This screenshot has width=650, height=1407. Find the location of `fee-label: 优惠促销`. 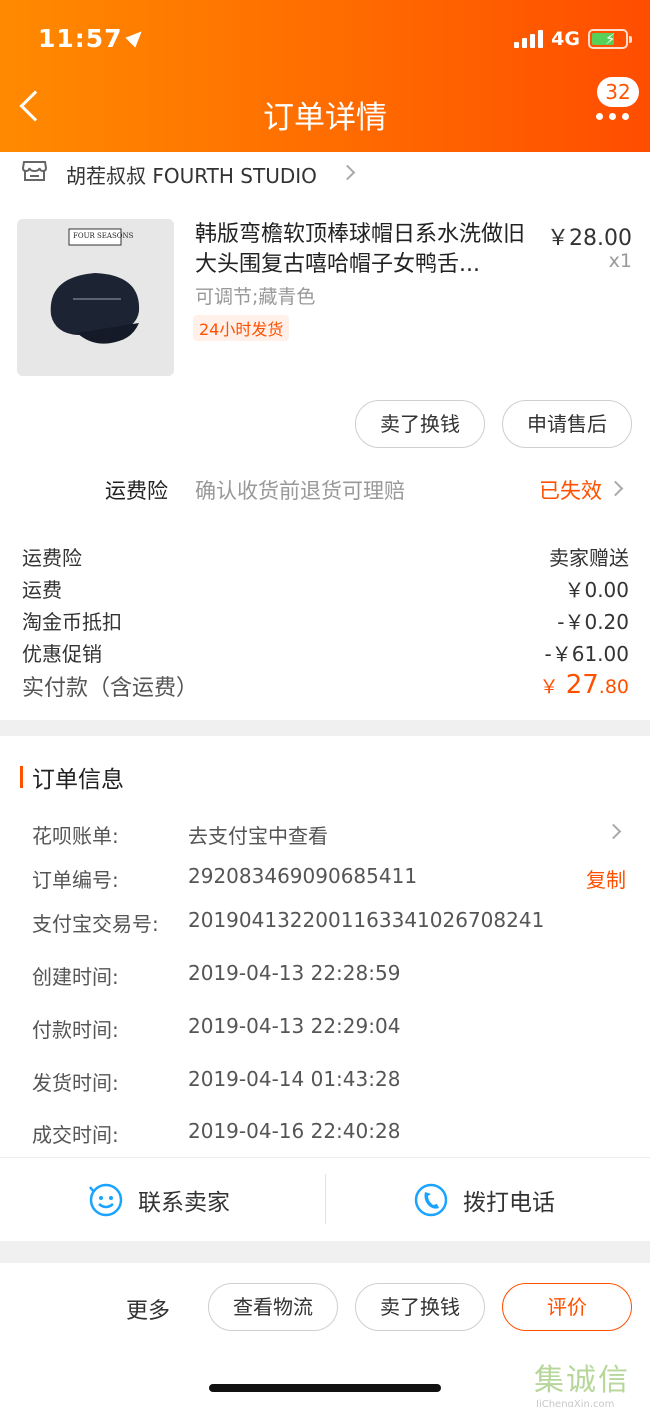

fee-label: 优惠促销 is located at coordinates (62, 654).